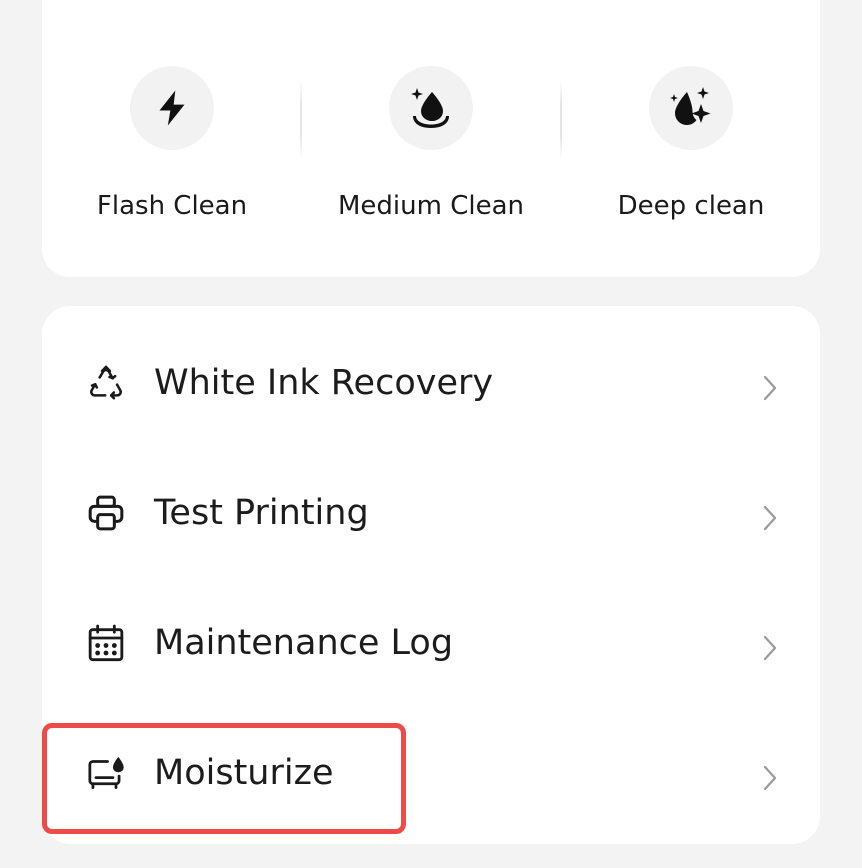  I want to click on recycle-icon, so click(106, 383).